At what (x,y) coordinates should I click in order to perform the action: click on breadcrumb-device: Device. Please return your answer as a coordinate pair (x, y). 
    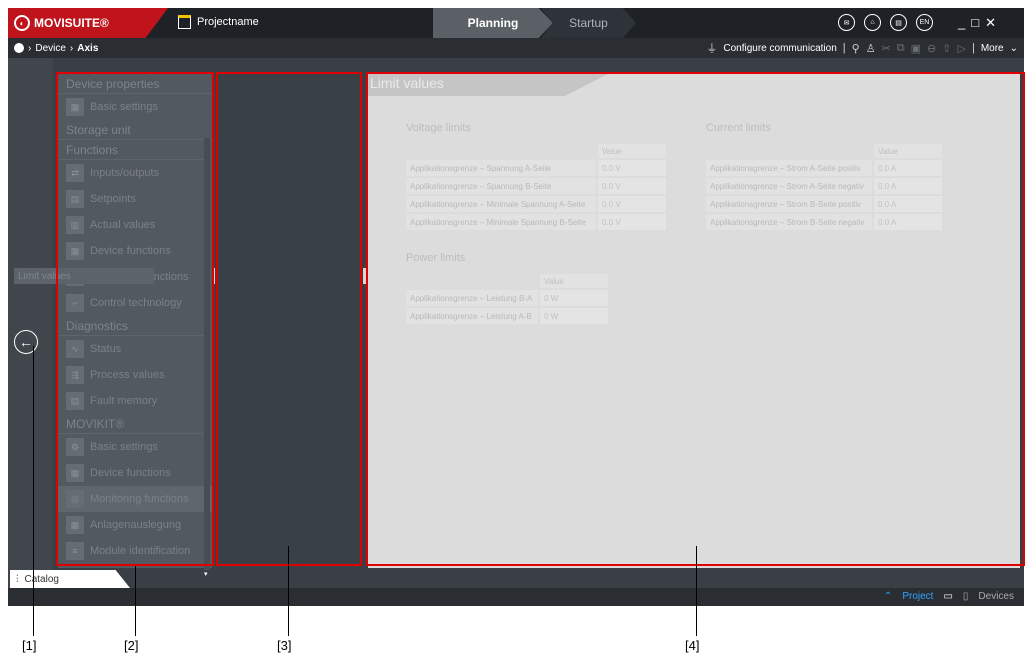
    Looking at the image, I should click on (50, 48).